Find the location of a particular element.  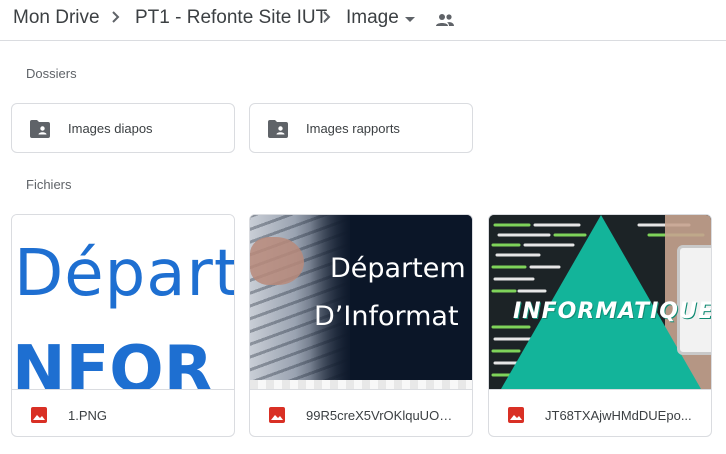

breadcrumb-current-folder: Image is located at coordinates (372, 18).